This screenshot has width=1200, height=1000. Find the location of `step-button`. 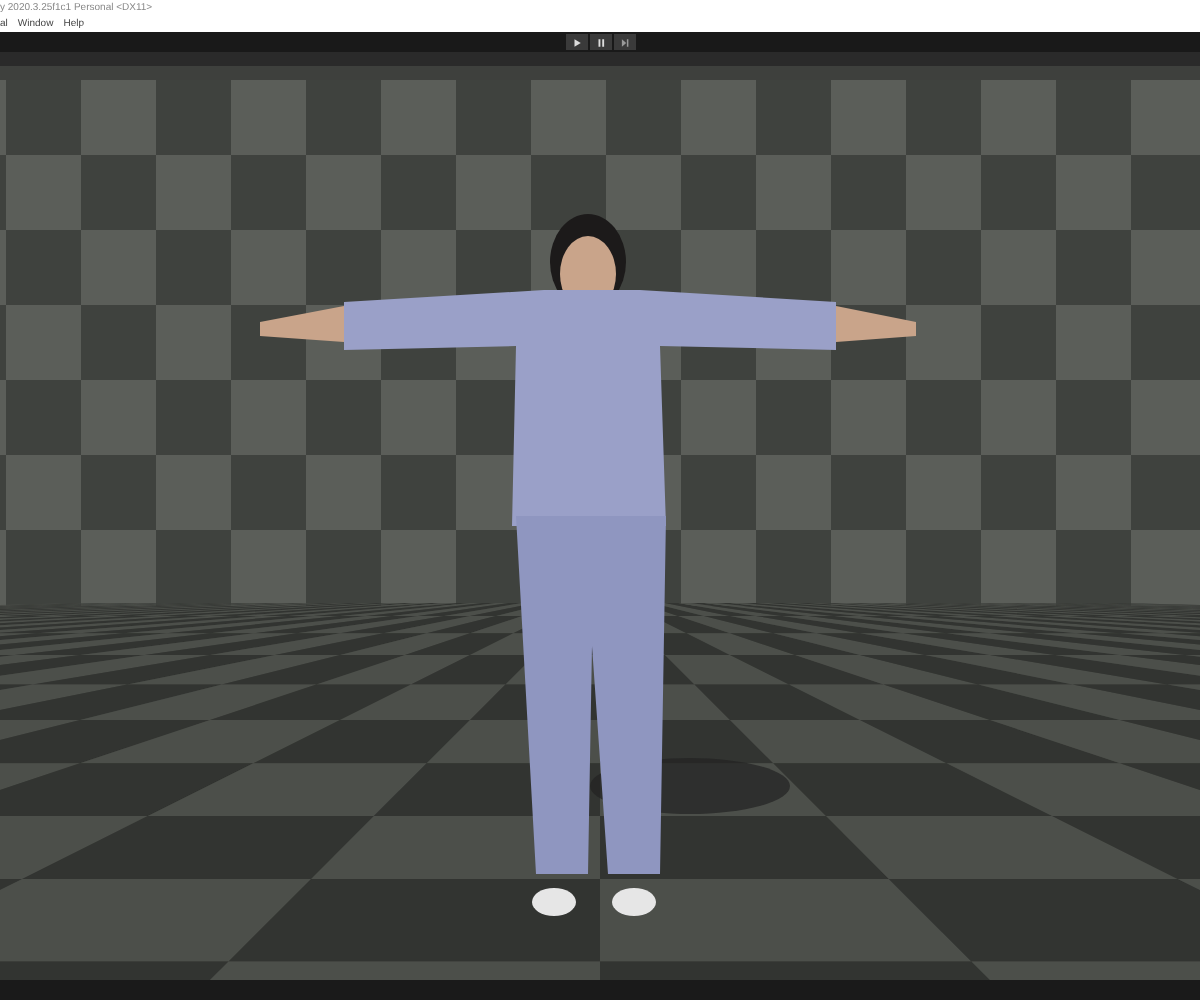

step-button is located at coordinates (624, 42).